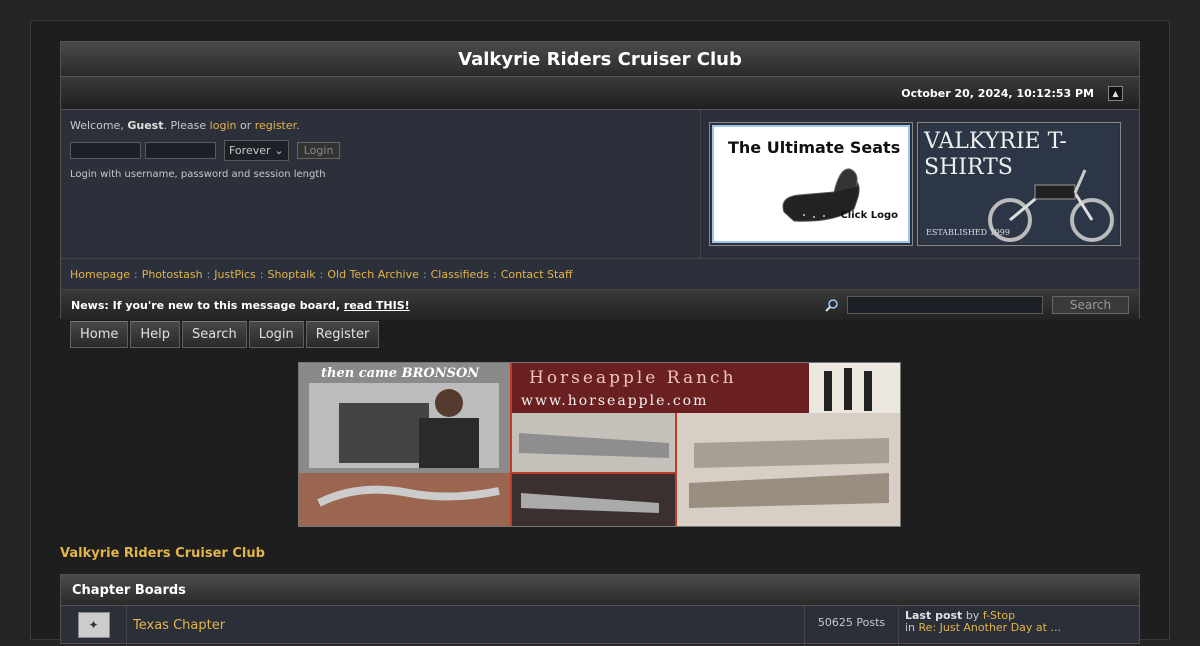 The image size is (1200, 646). Describe the element at coordinates (373, 274) in the screenshot. I see `link-old-tech-archive: Old Tech Archive` at that location.